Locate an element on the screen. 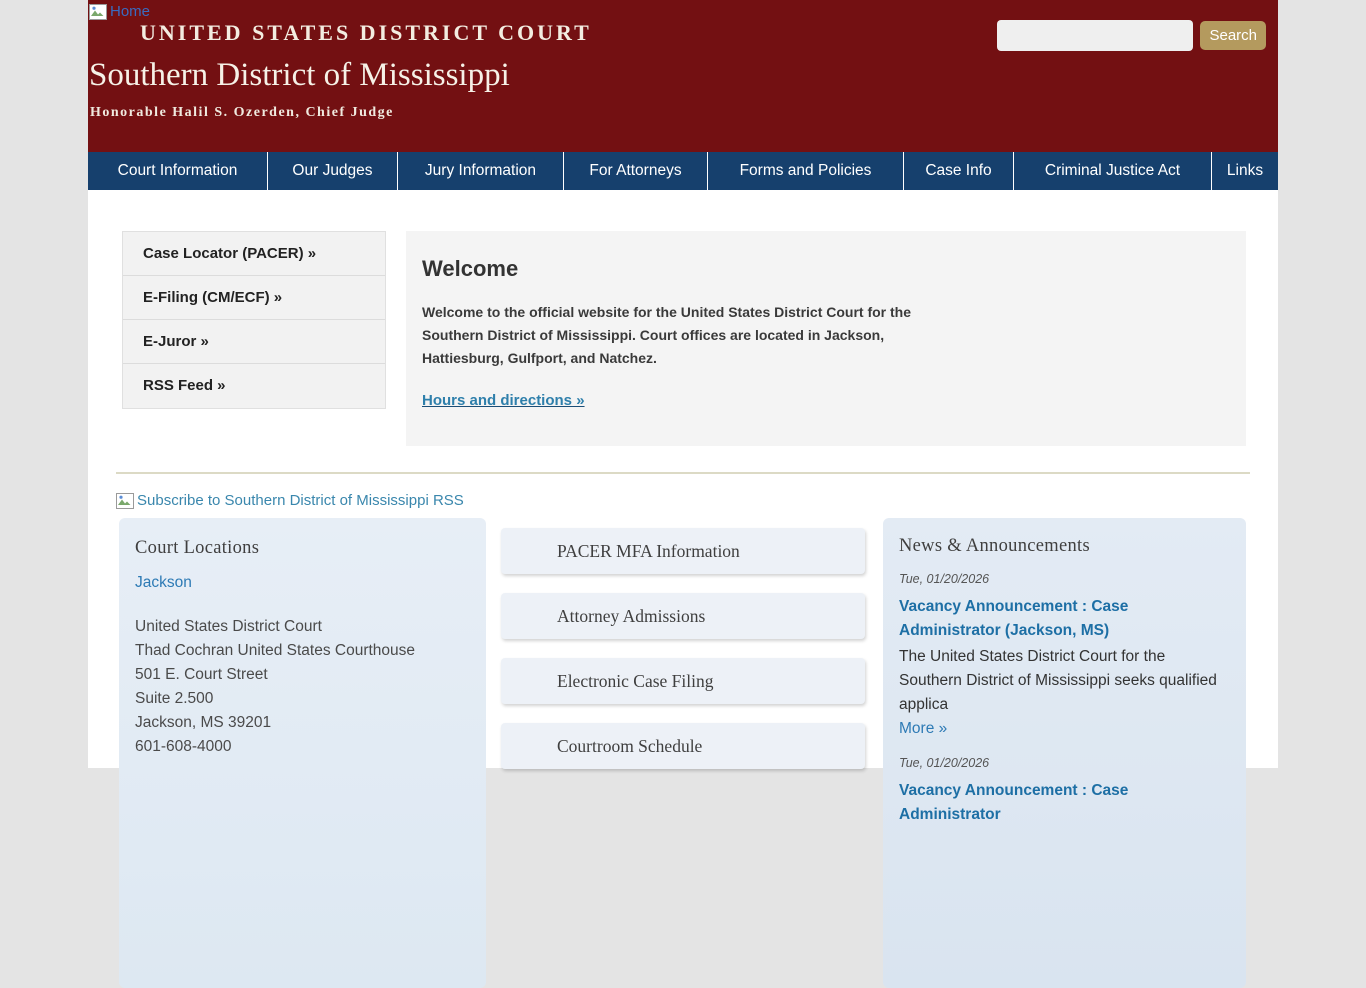  home-link: Home is located at coordinates (119, 11).